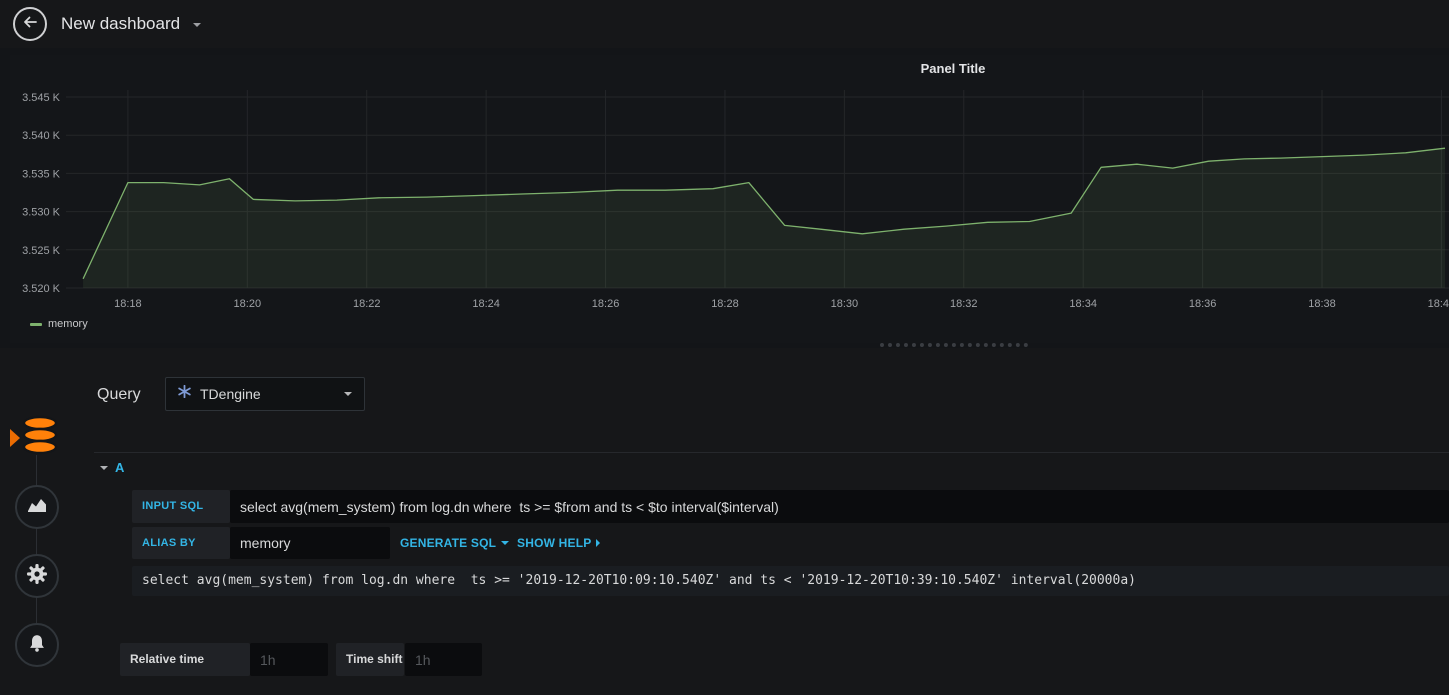 The height and width of the screenshot is (695, 1449). I want to click on relative-time-label: Relative time, so click(185, 659).